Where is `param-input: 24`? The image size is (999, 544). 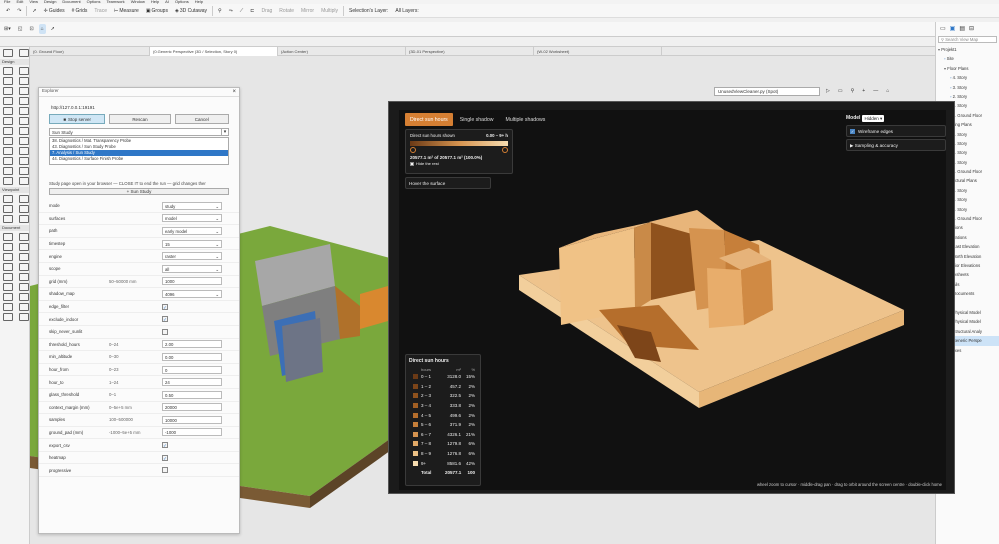
param-input: 24 is located at coordinates (192, 382).